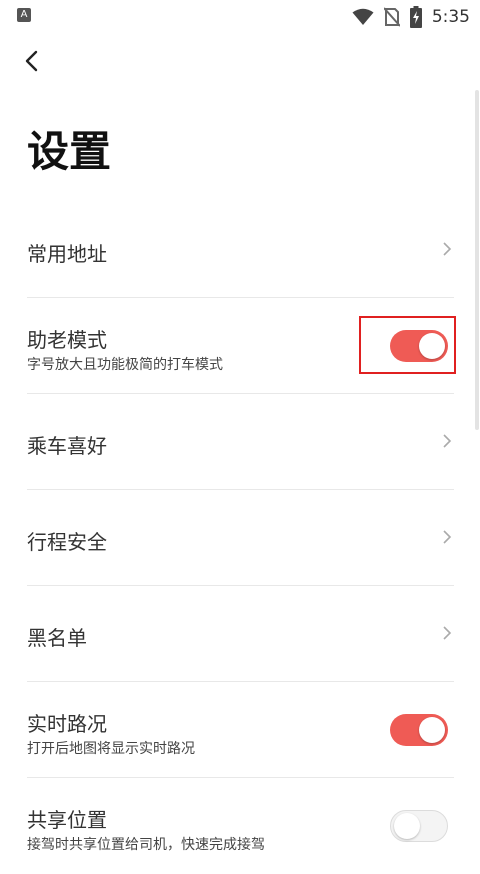 The image size is (480, 874). I want to click on setting-label: 助老模式, so click(67, 340).